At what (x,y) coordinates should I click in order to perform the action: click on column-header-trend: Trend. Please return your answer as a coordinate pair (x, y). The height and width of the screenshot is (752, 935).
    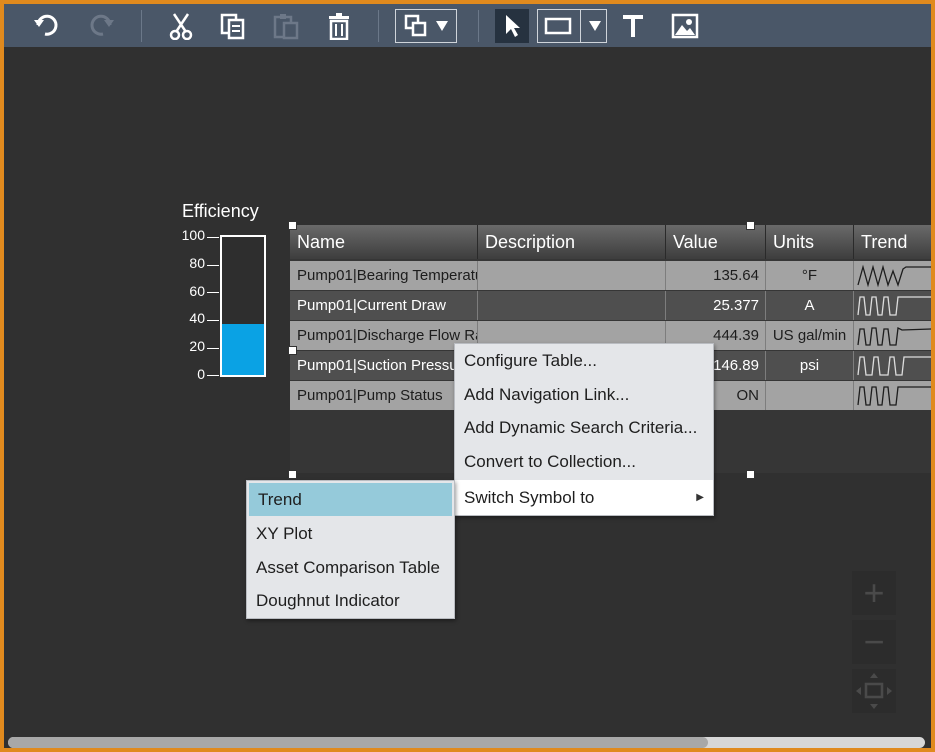
    Looking at the image, I should click on (892, 242).